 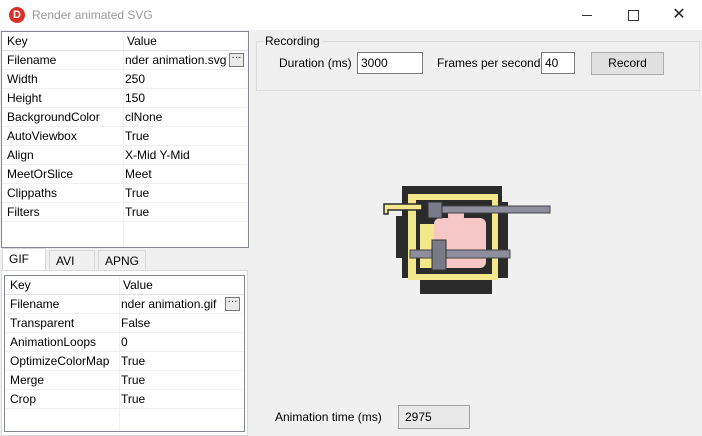 I want to click on property-value: 250, so click(x=184, y=79).